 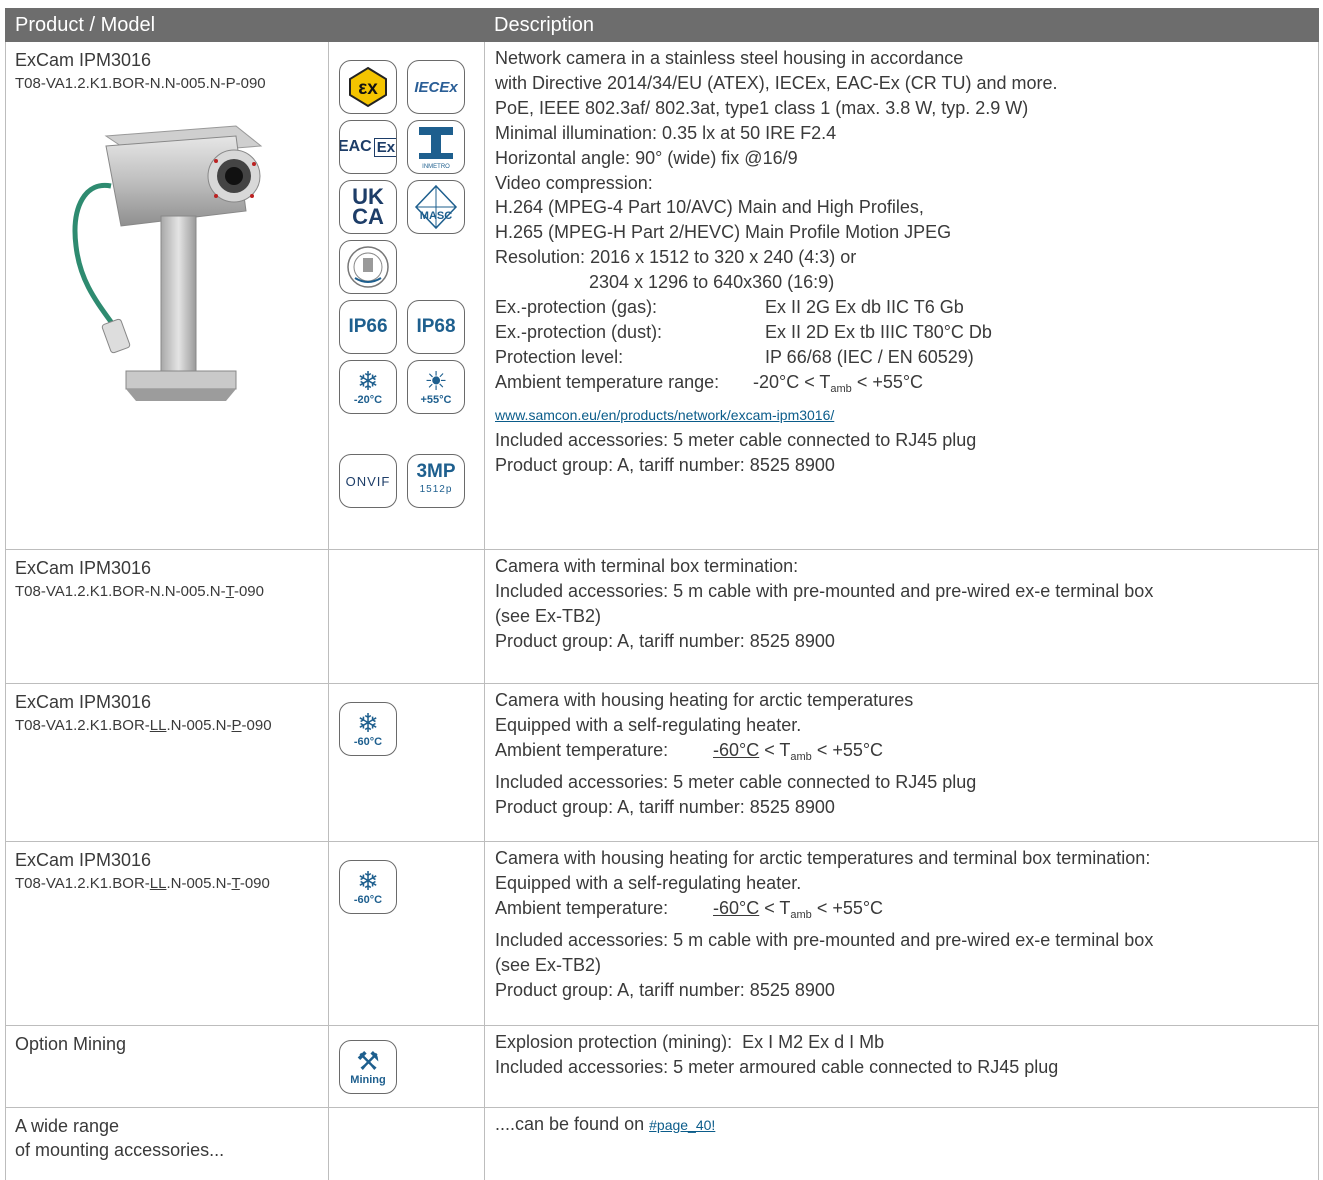 I want to click on table-header: Product / Model Description, so click(x=662, y=25).